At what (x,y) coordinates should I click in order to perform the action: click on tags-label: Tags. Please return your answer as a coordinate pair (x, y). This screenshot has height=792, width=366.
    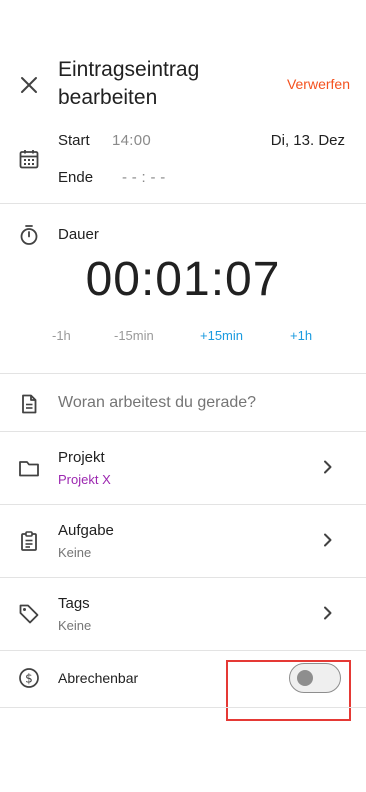
    Looking at the image, I should click on (74, 603).